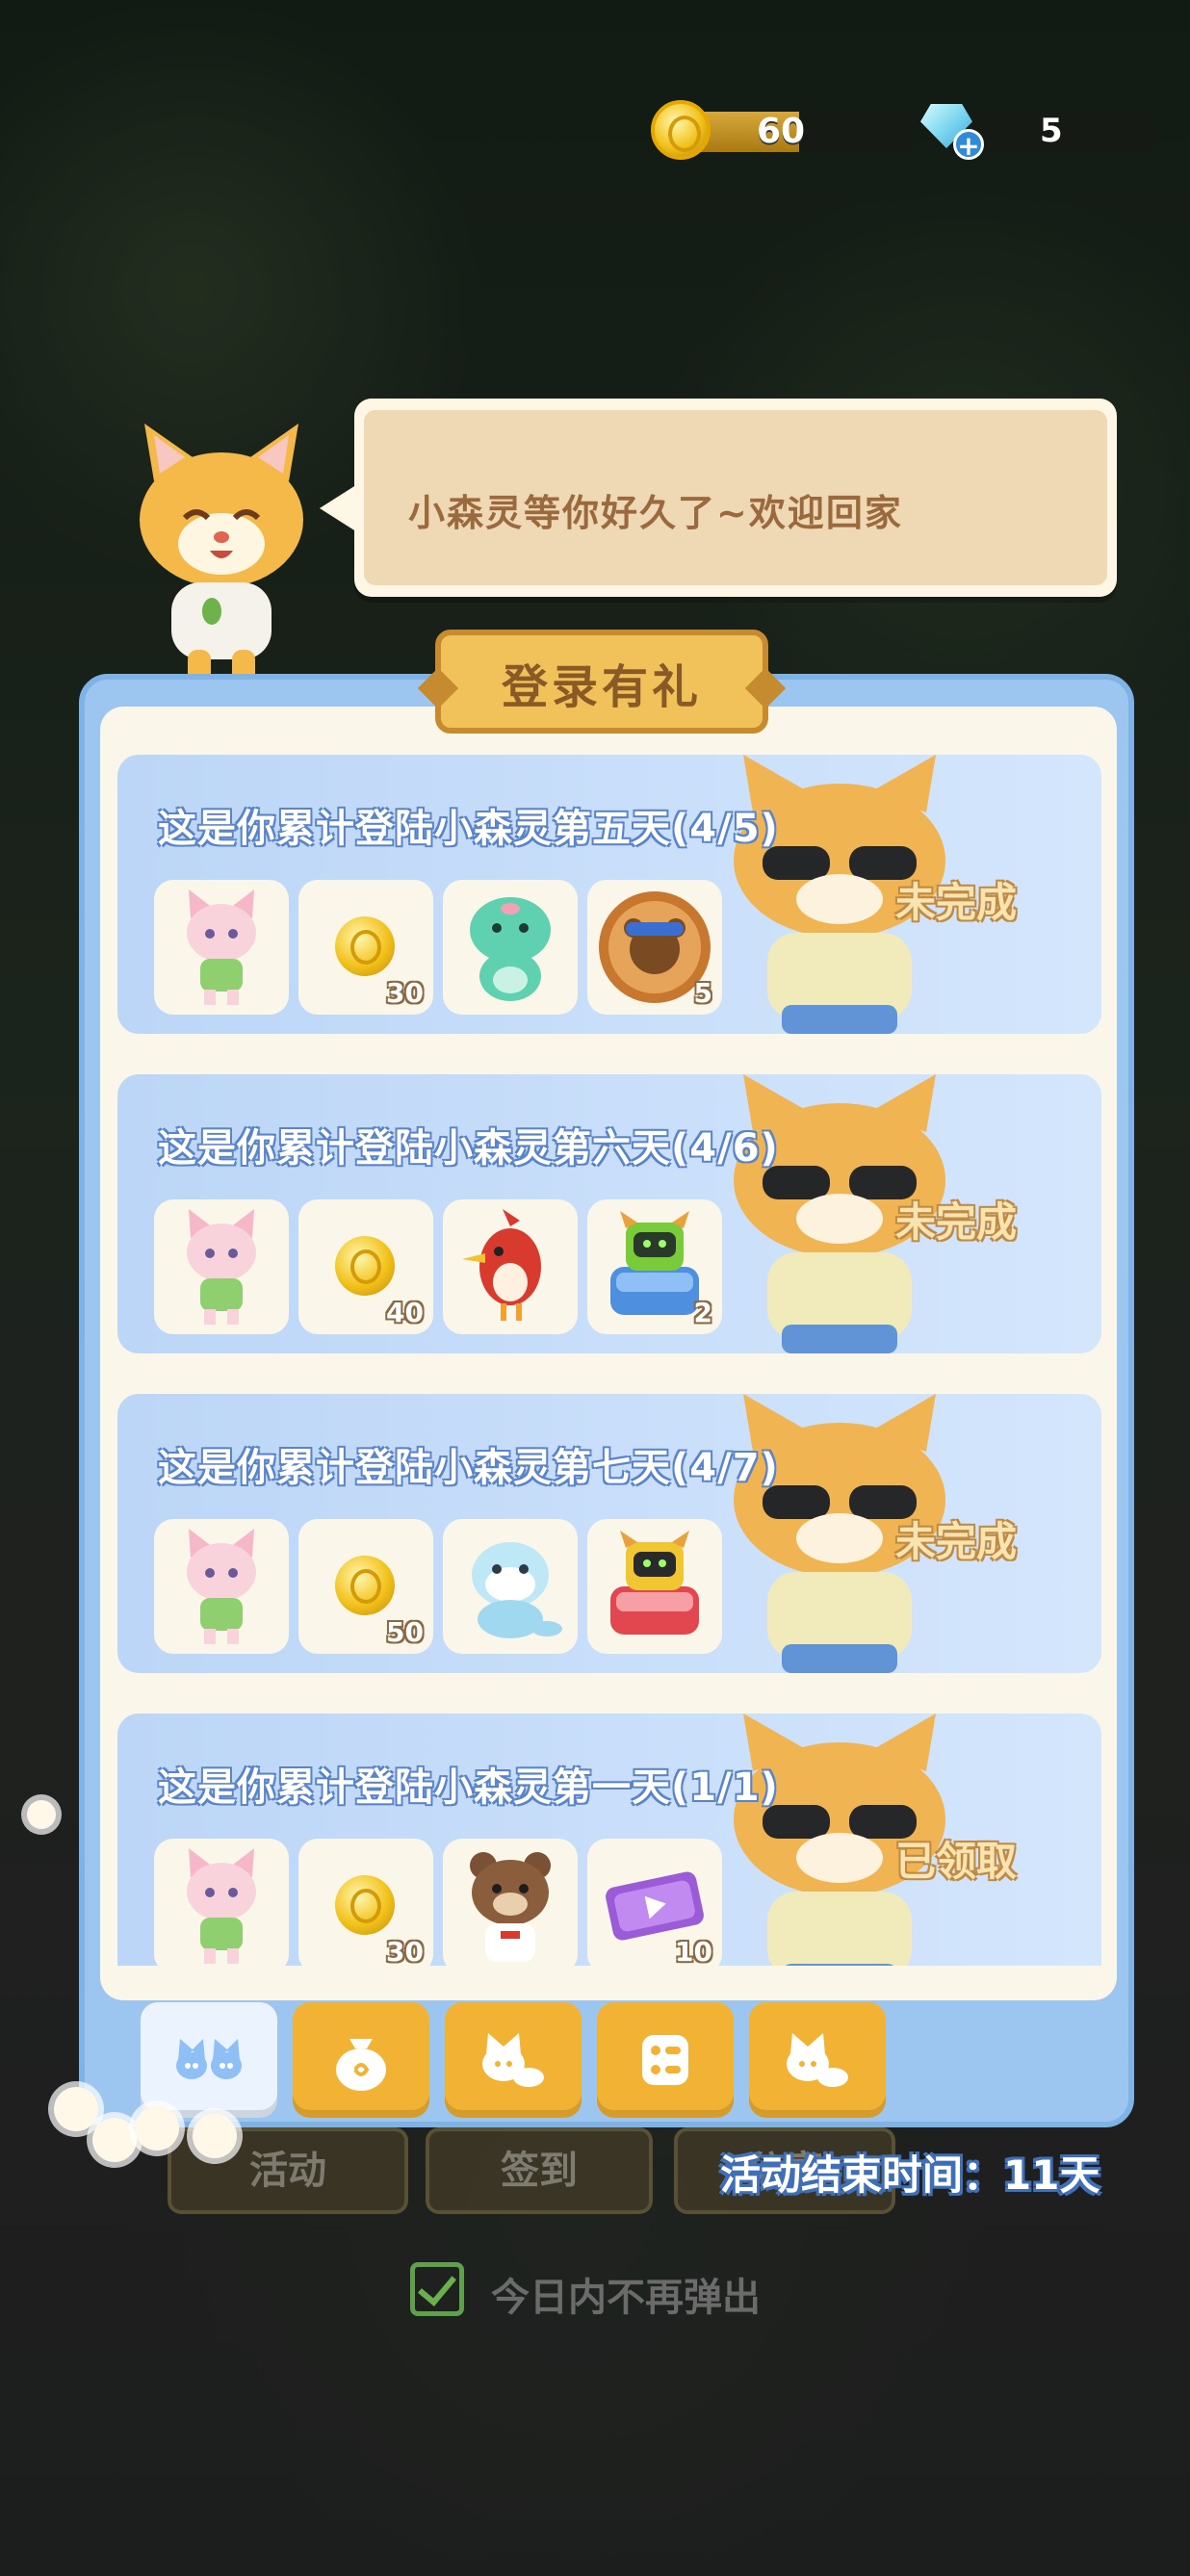  I want to click on reward-red-bird, so click(511, 1267).